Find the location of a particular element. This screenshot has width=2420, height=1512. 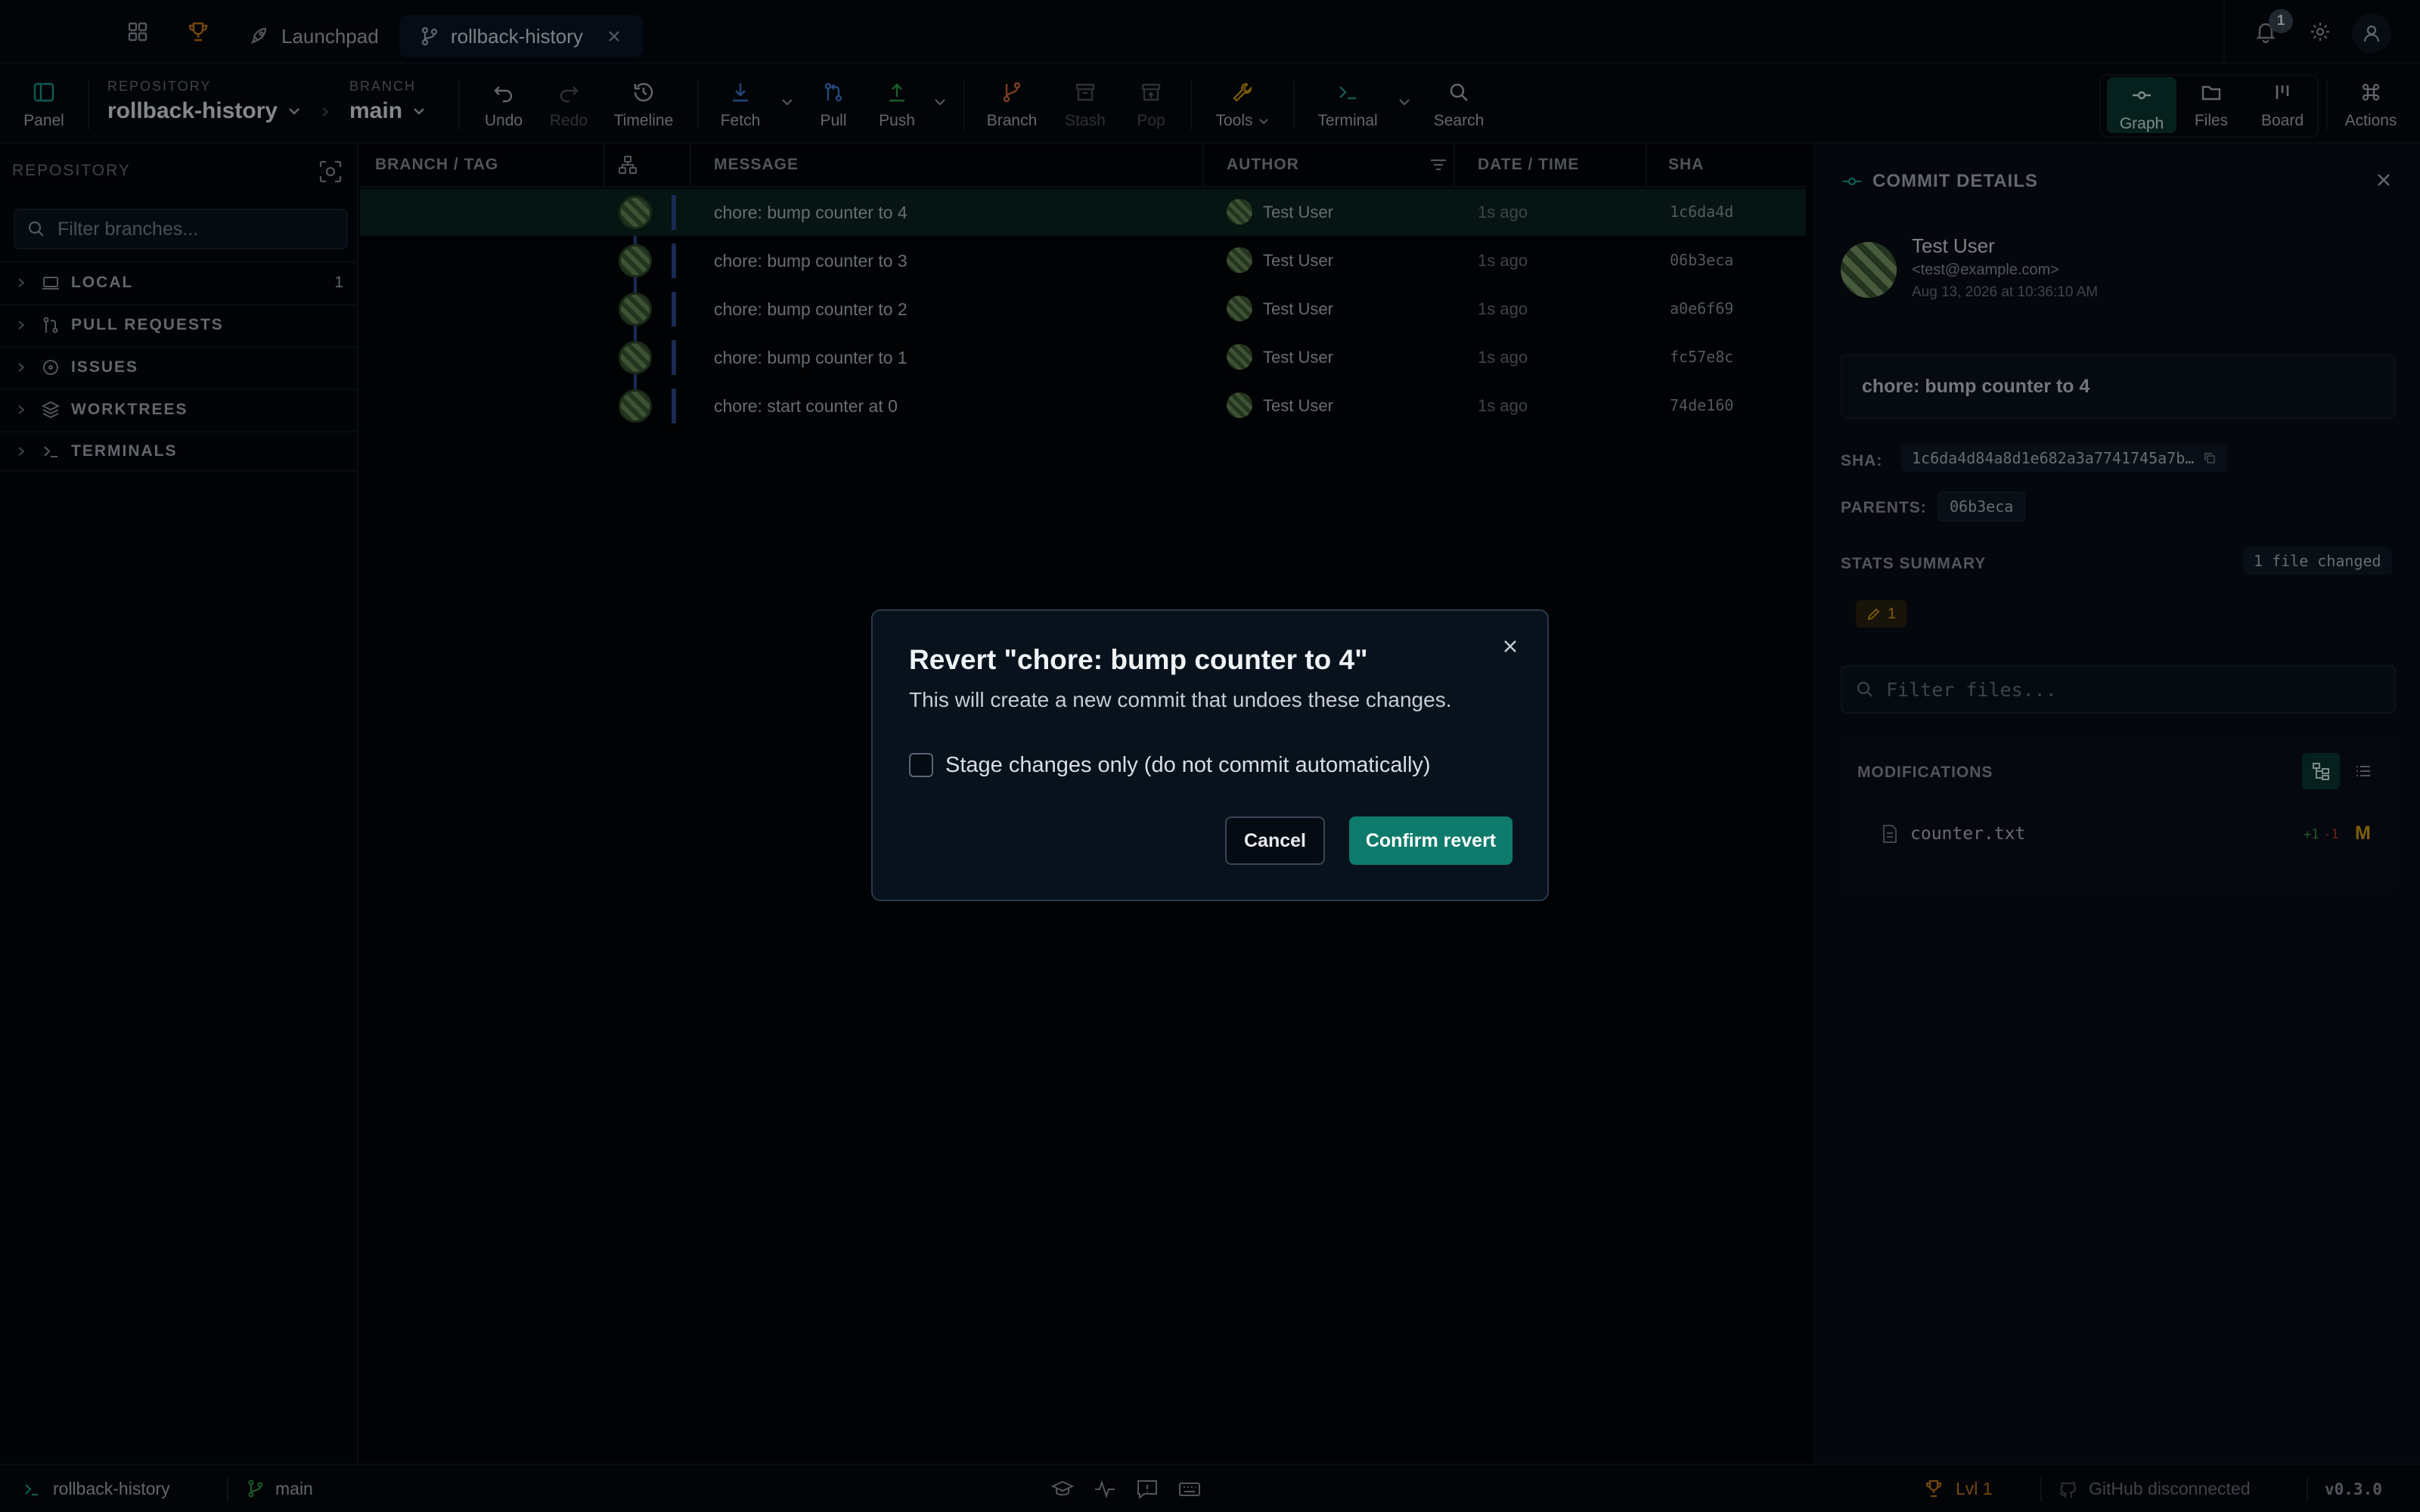

close-icon is located at coordinates (1510, 647).